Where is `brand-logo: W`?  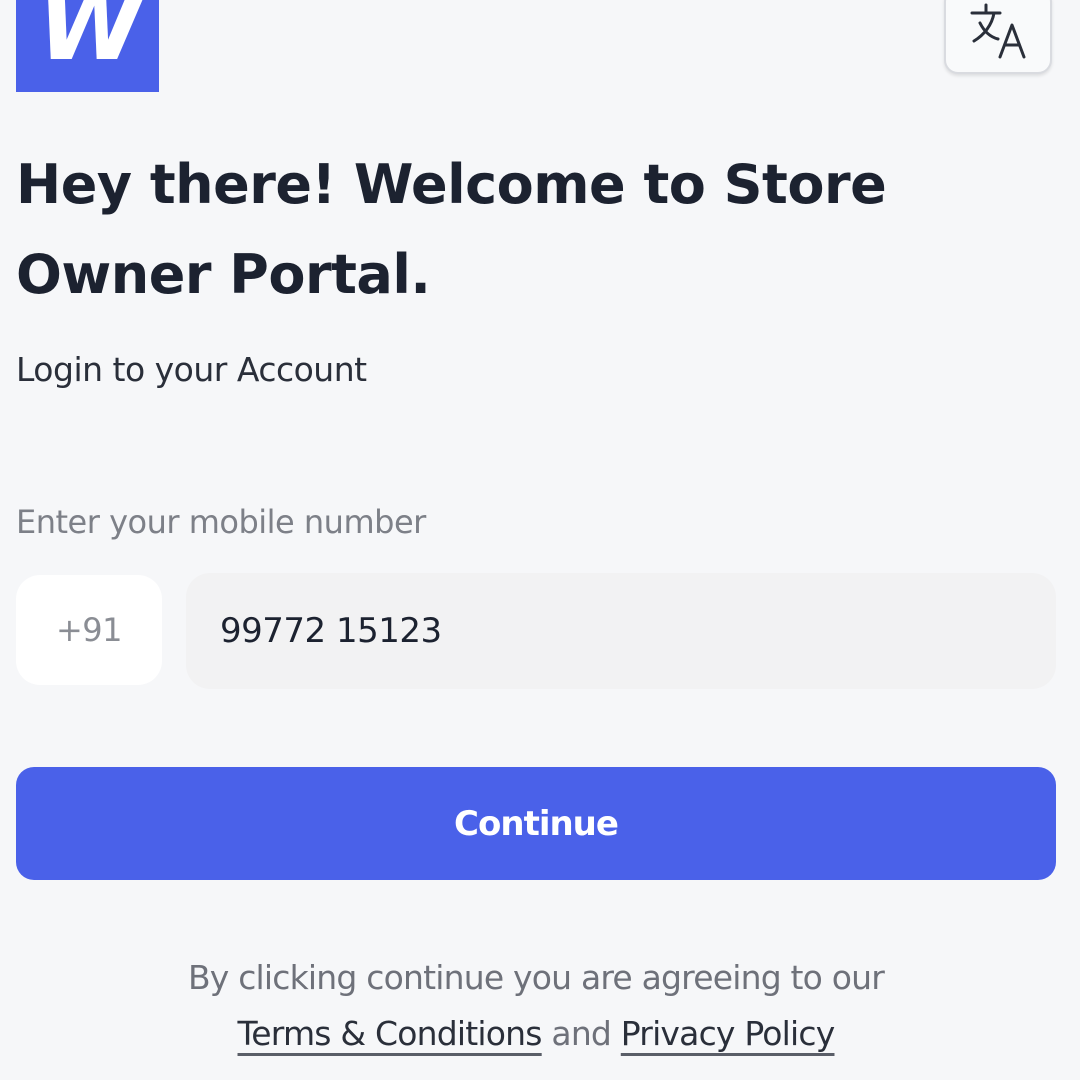
brand-logo: W is located at coordinates (87, 46).